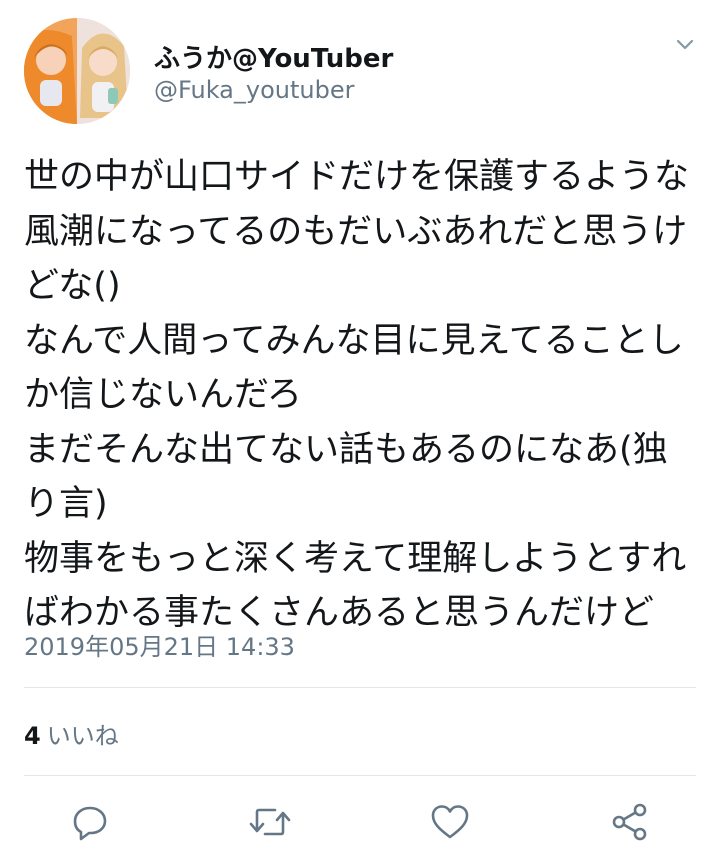  I want to click on tweet-actions, so click(360, 824).